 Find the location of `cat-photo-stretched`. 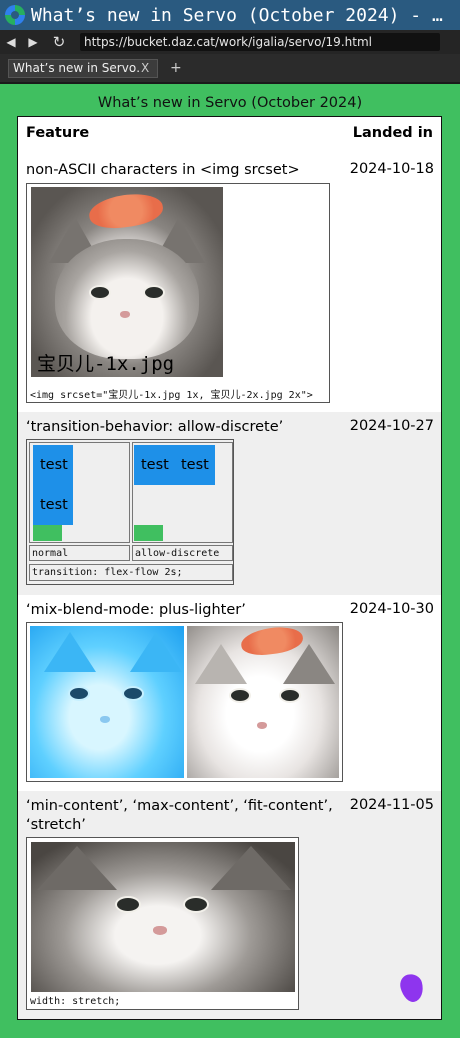

cat-photo-stretched is located at coordinates (163, 917).